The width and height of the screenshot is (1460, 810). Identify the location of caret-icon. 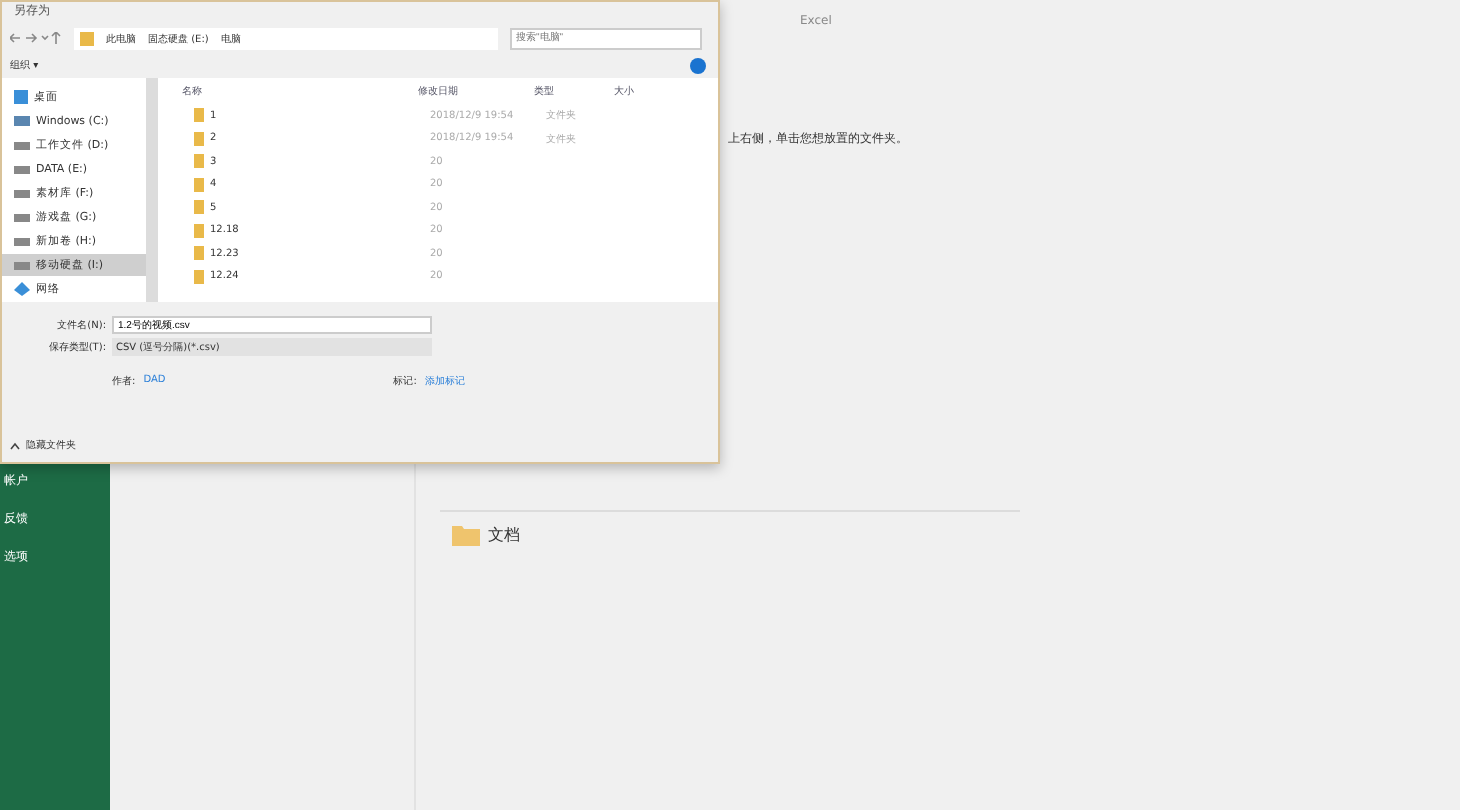
(15, 445).